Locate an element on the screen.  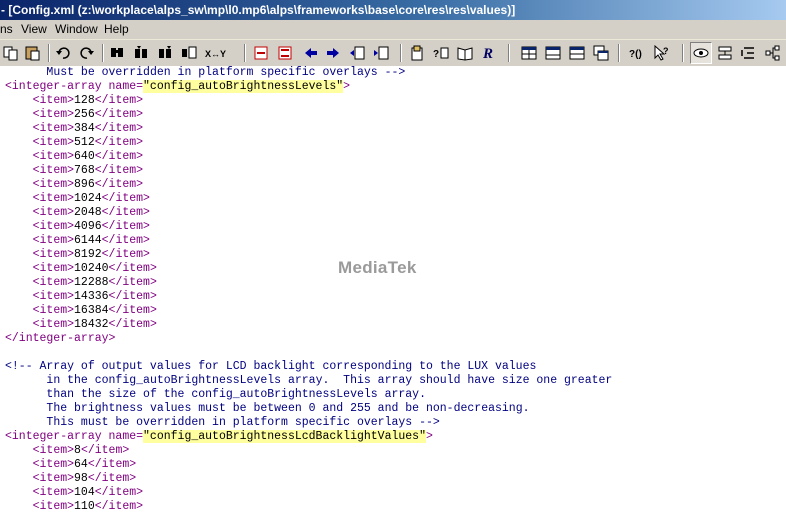
code-line: <item>8192</item> is located at coordinates (77, 255).